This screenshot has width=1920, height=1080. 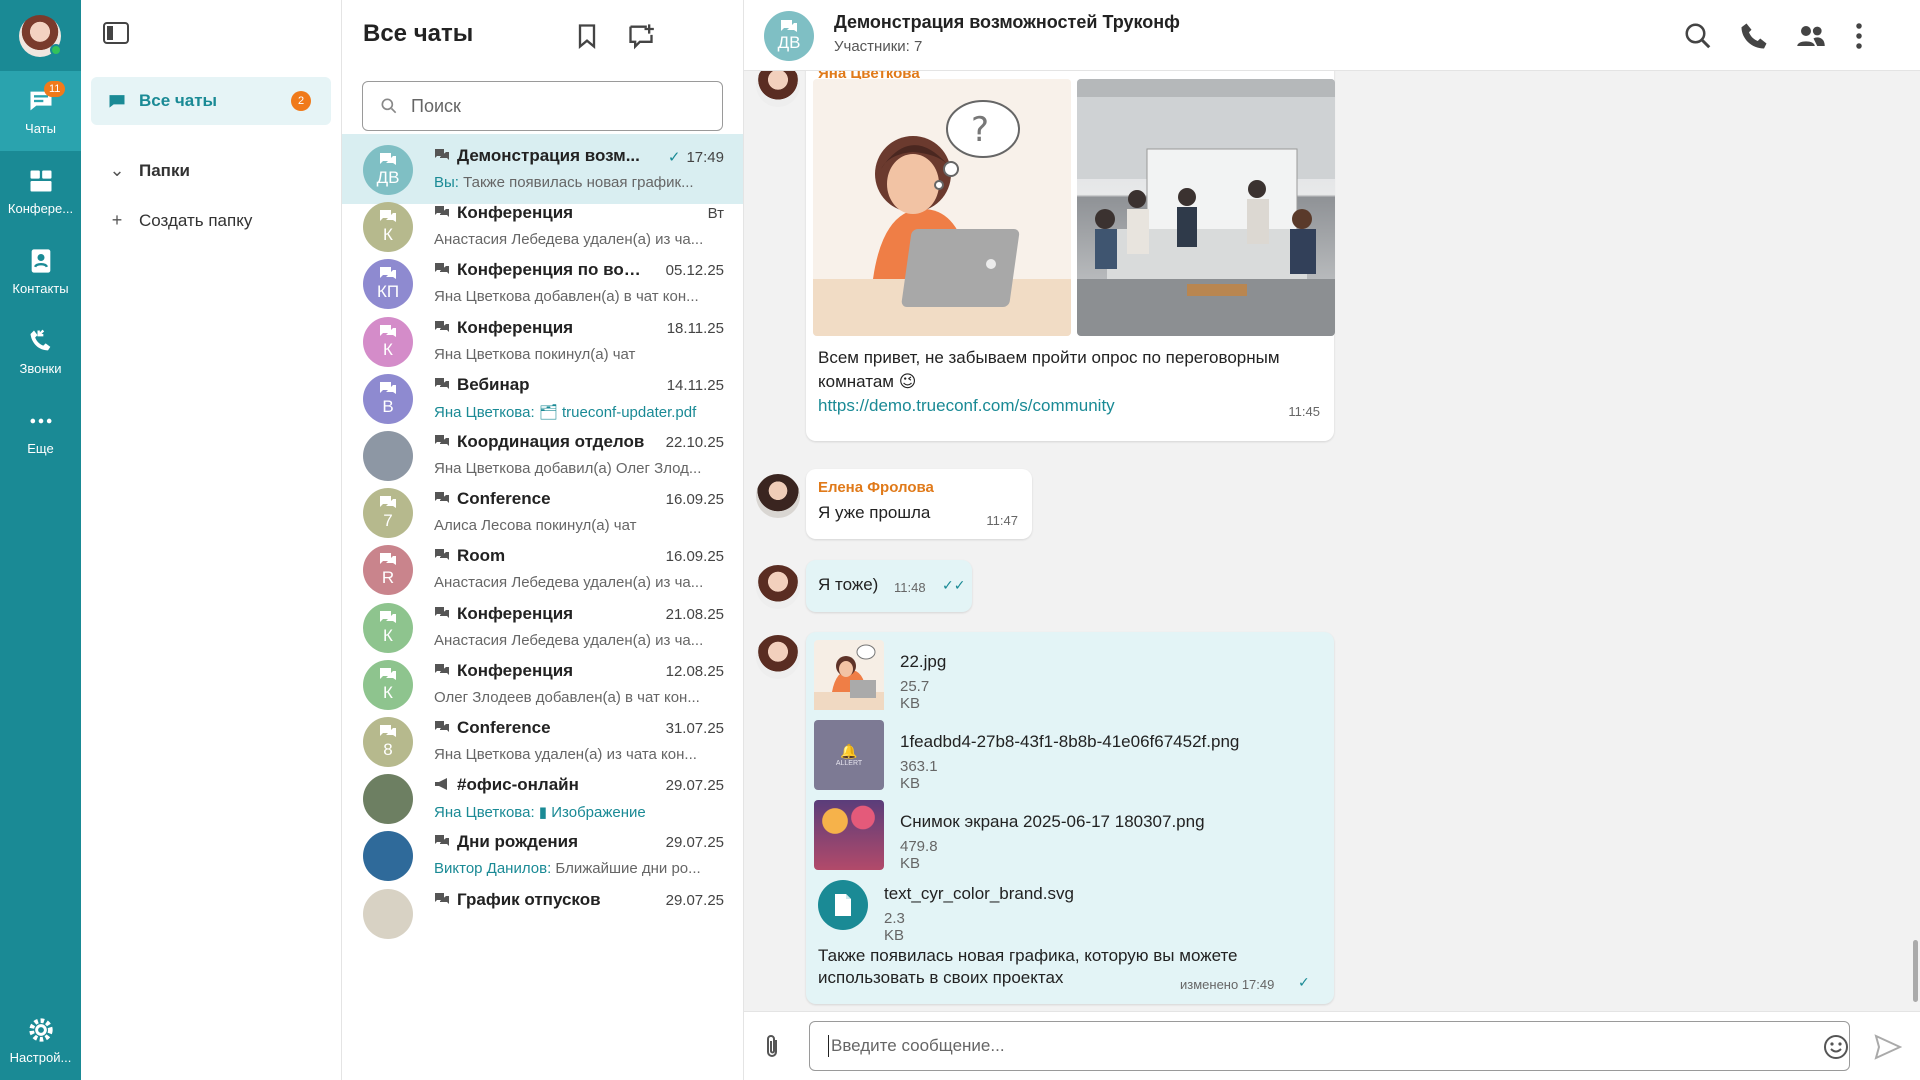 What do you see at coordinates (542, 913) in the screenshot?
I see `chat-list-item: График отпусков 29.07.25` at bounding box center [542, 913].